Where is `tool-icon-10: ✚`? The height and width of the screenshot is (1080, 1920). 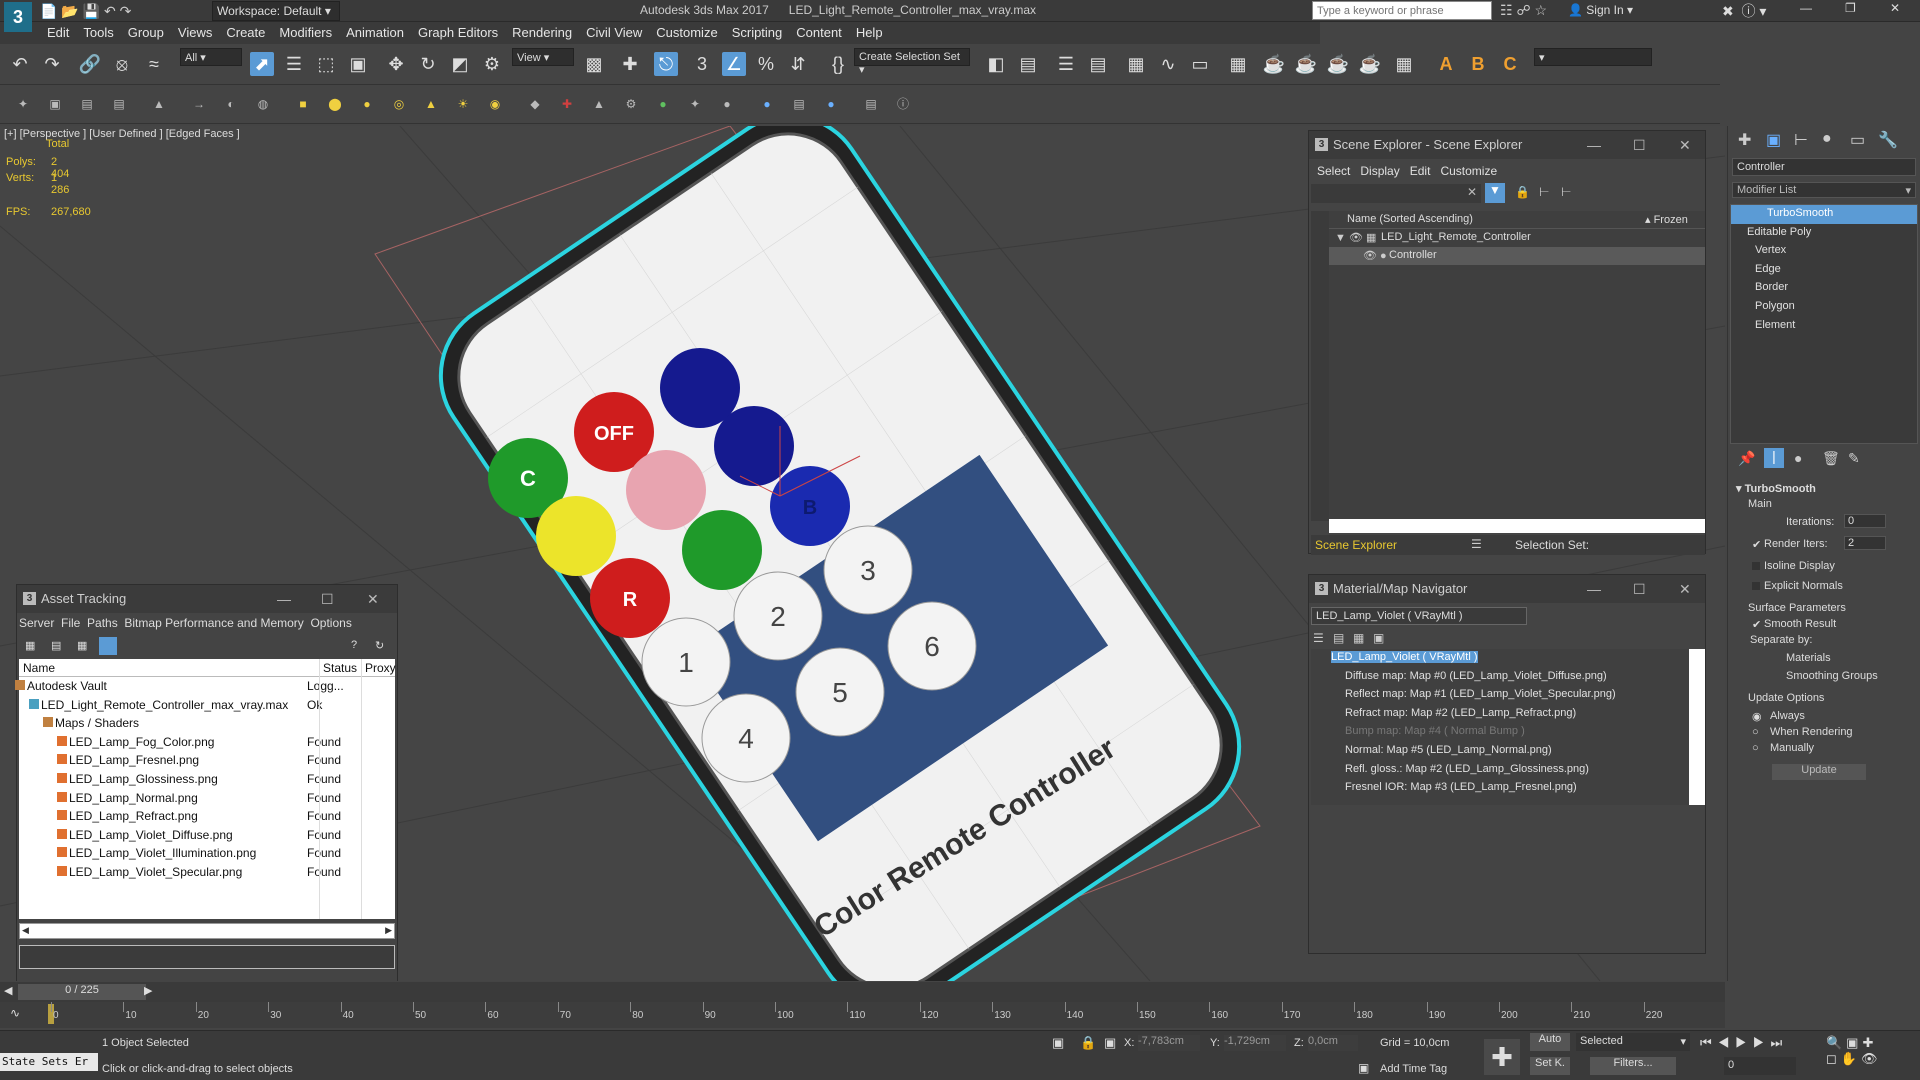 tool-icon-10: ✚ is located at coordinates (567, 104).